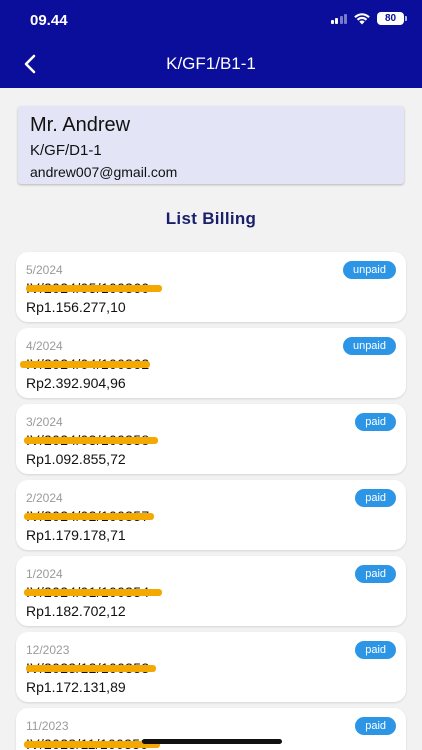  What do you see at coordinates (44, 346) in the screenshot?
I see `bill-period: 4/2024` at bounding box center [44, 346].